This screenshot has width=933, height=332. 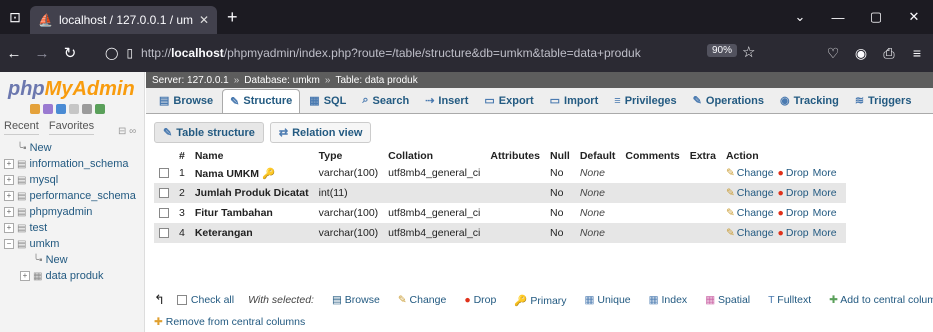 I want to click on tab-structure: ✎ Structure, so click(x=261, y=100).